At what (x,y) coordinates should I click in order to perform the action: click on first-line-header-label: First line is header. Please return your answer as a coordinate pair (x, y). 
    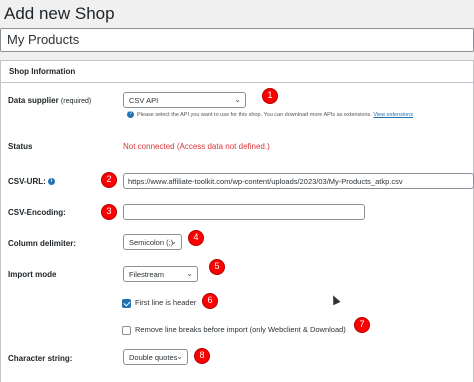
    Looking at the image, I should click on (166, 302).